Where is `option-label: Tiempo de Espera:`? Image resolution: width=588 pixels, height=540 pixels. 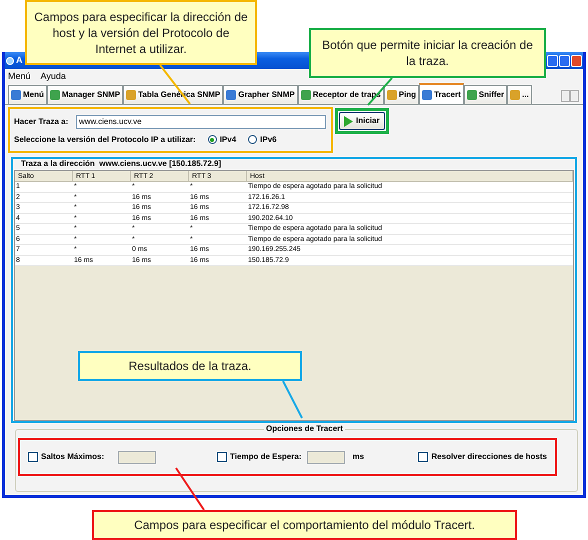 option-label: Tiempo de Espera: is located at coordinates (266, 457).